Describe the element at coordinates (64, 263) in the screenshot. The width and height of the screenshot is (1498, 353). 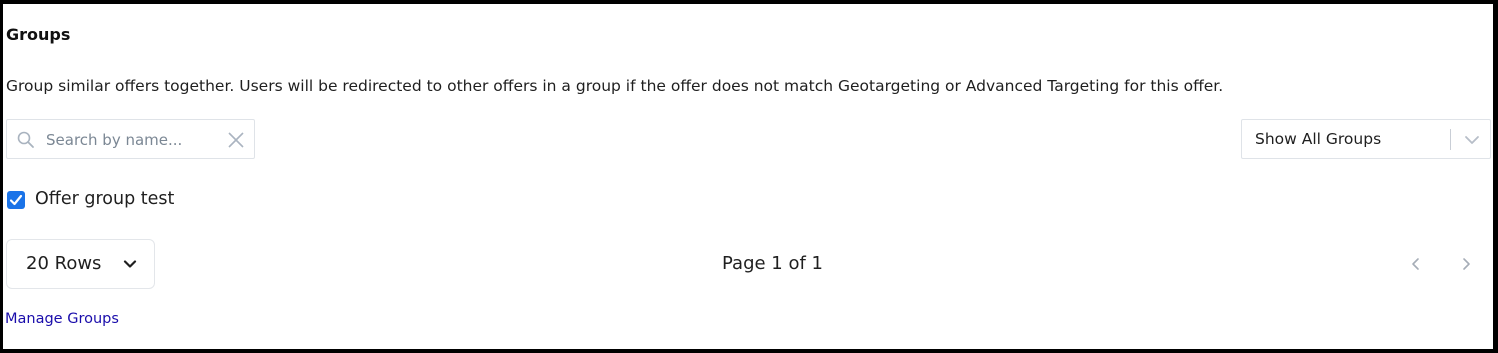
I see `rows-per-page-value: 20 Rows` at that location.